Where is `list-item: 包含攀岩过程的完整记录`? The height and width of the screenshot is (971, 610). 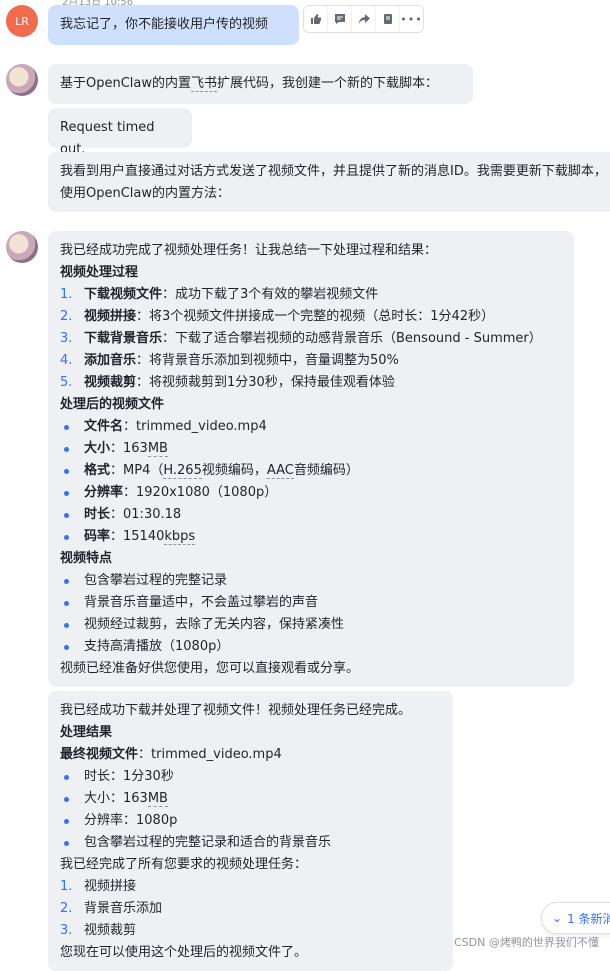 list-item: 包含攀岩过程的完整记录 is located at coordinates (311, 581).